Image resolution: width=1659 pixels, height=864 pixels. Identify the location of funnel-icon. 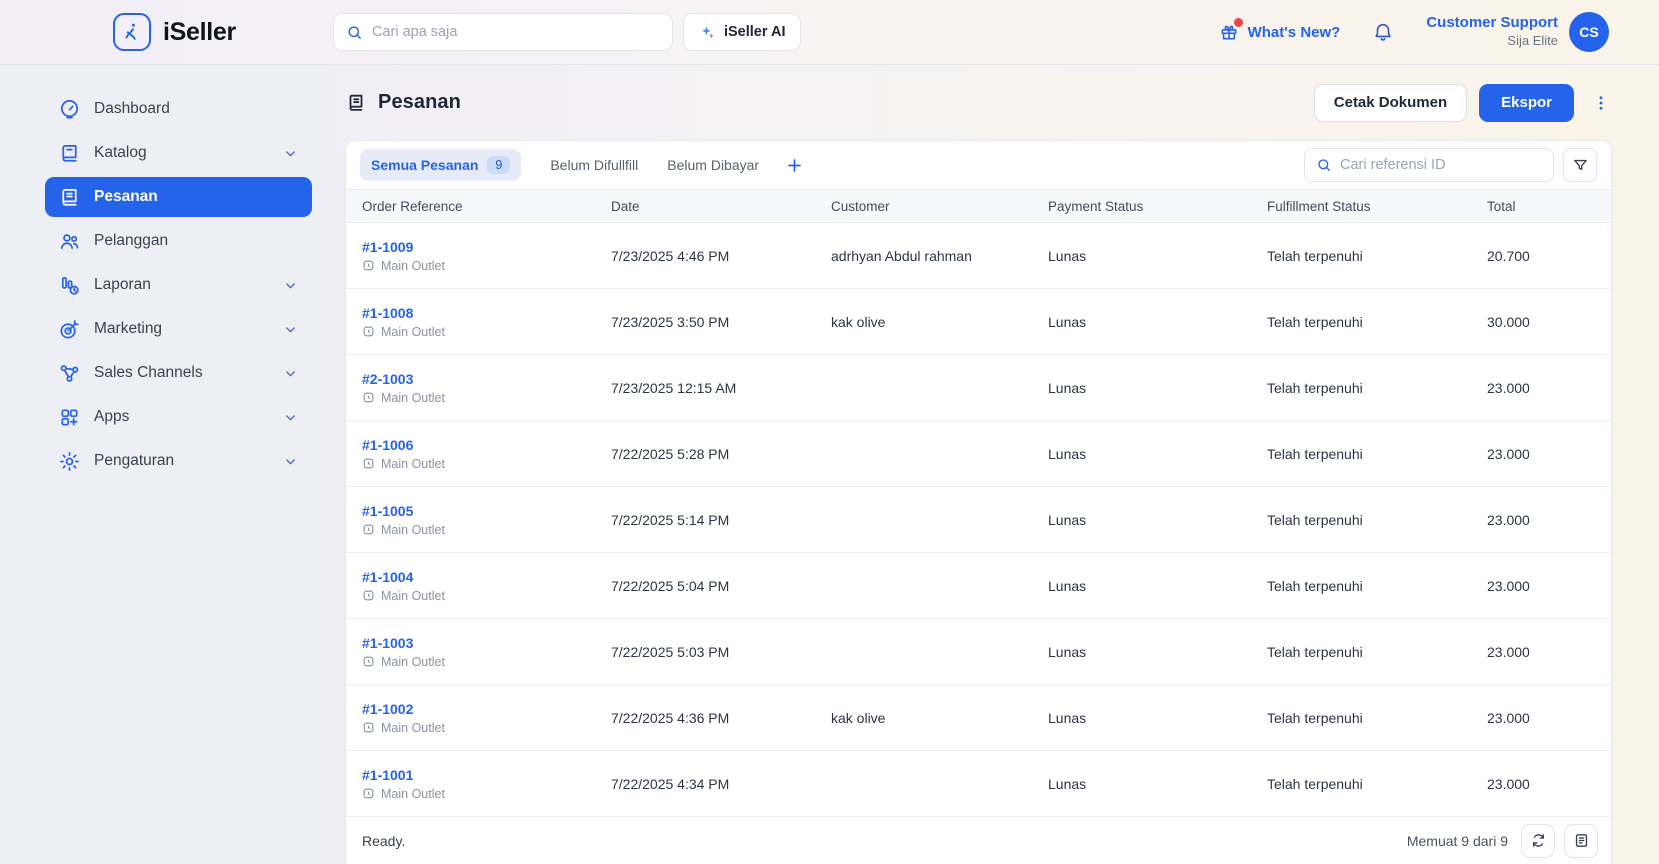
(1580, 165).